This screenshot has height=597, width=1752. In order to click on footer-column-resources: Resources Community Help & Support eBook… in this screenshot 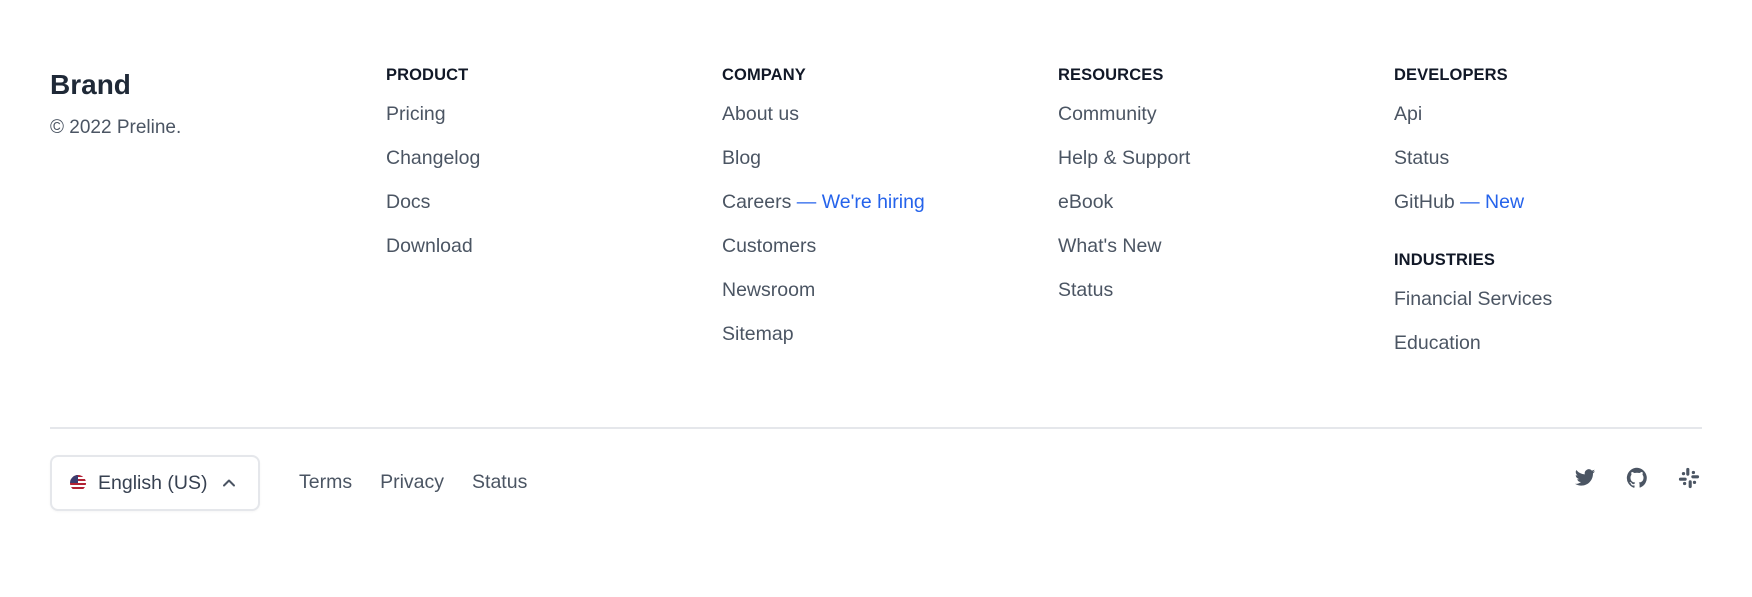, I will do `click(1124, 192)`.